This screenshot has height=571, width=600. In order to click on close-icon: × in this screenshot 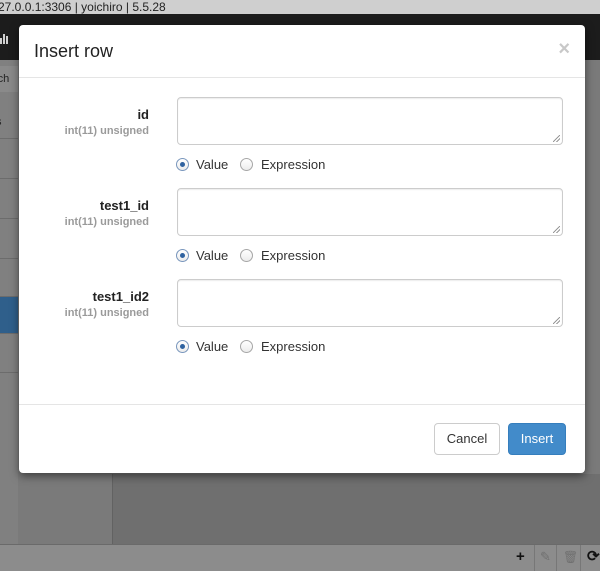, I will do `click(564, 49)`.